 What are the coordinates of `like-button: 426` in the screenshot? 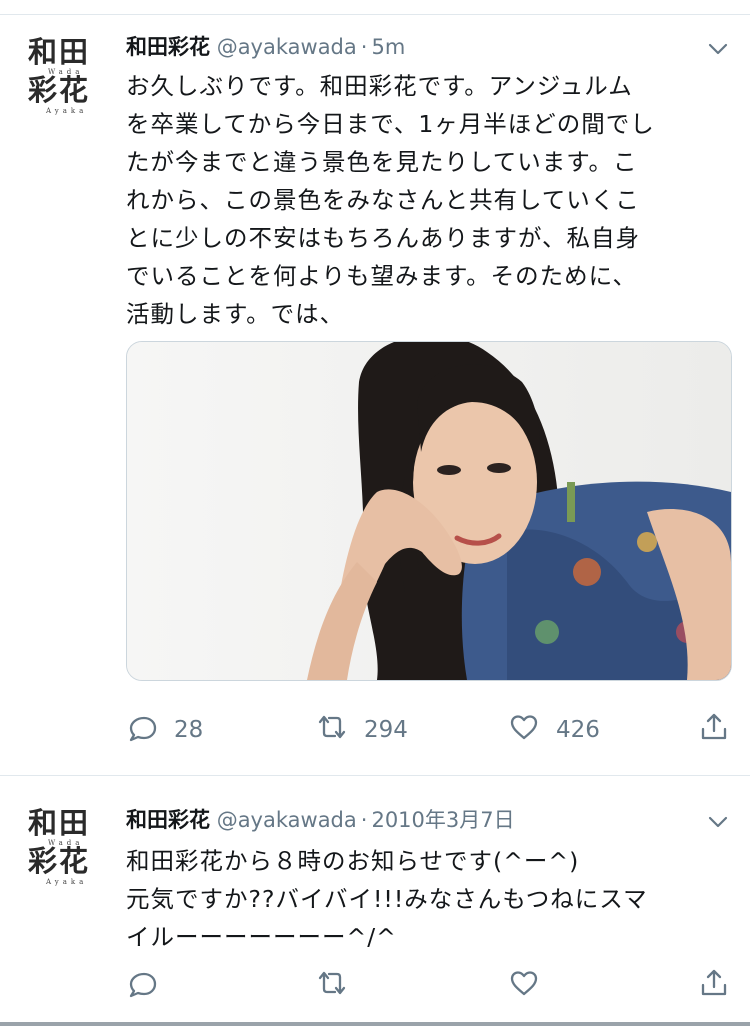 It's located at (554, 730).